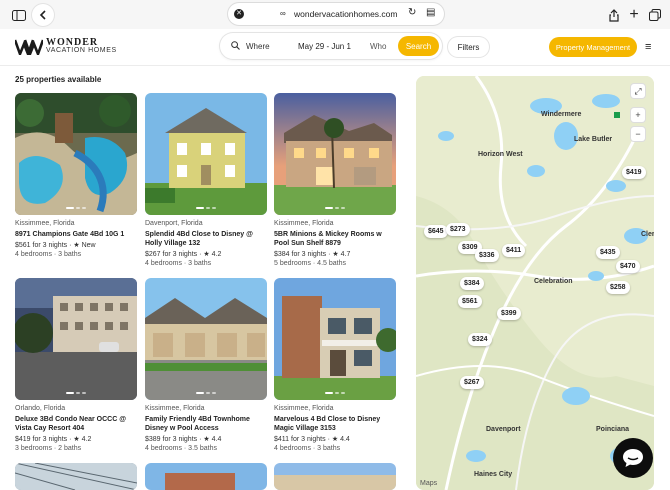  What do you see at coordinates (81, 50) in the screenshot?
I see `logo-wordmark-bottom: VACATION HOMES` at bounding box center [81, 50].